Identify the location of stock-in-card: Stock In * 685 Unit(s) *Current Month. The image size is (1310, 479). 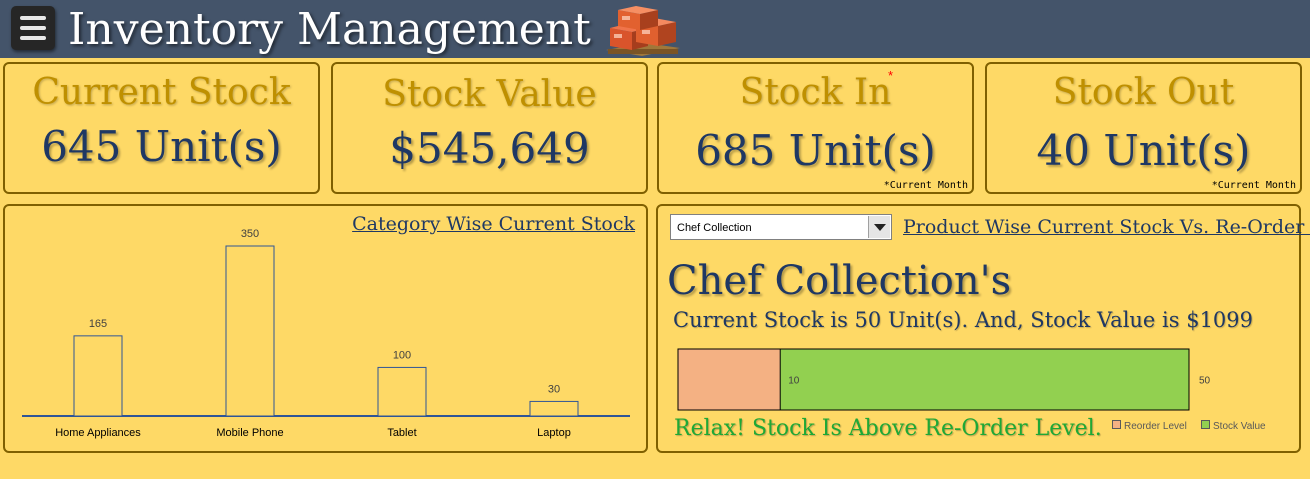
(815, 128).